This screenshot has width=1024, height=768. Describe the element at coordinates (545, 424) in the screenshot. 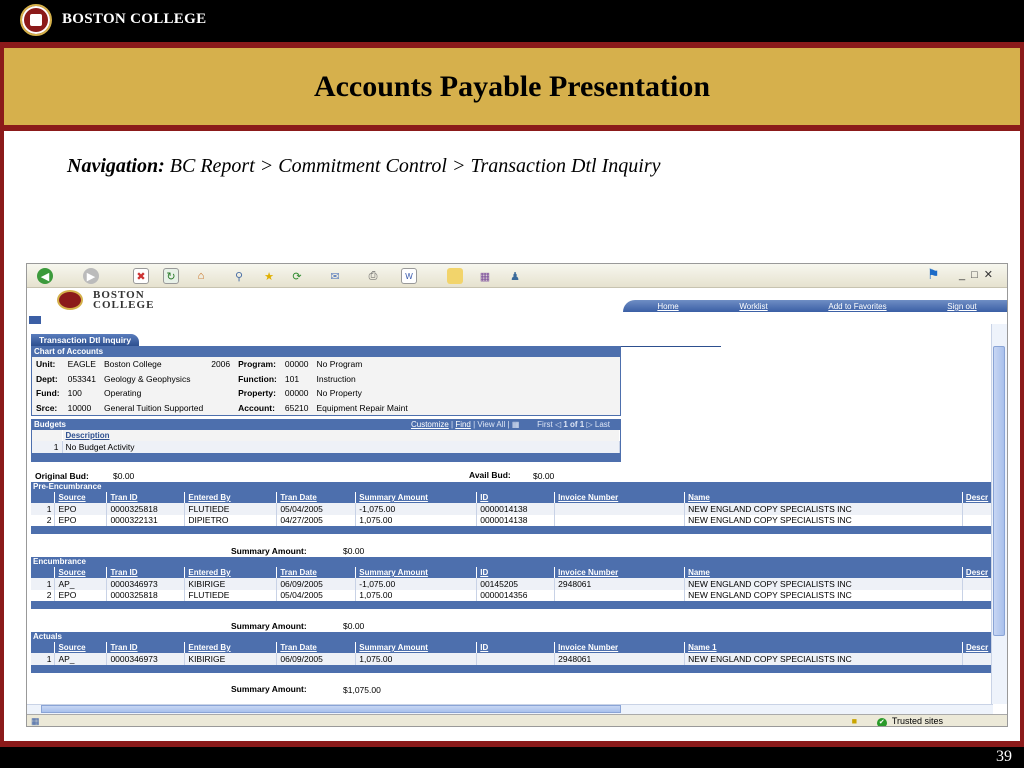

I see `first-link: First` at that location.